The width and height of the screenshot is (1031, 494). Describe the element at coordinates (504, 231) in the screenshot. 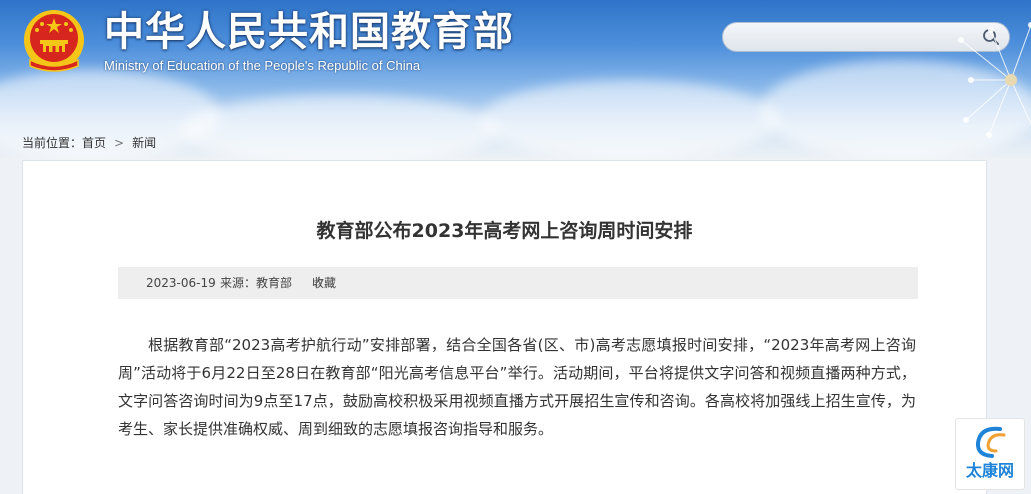

I see `article-title: 教育部公布2023年高考网上咨询周时间安排` at that location.